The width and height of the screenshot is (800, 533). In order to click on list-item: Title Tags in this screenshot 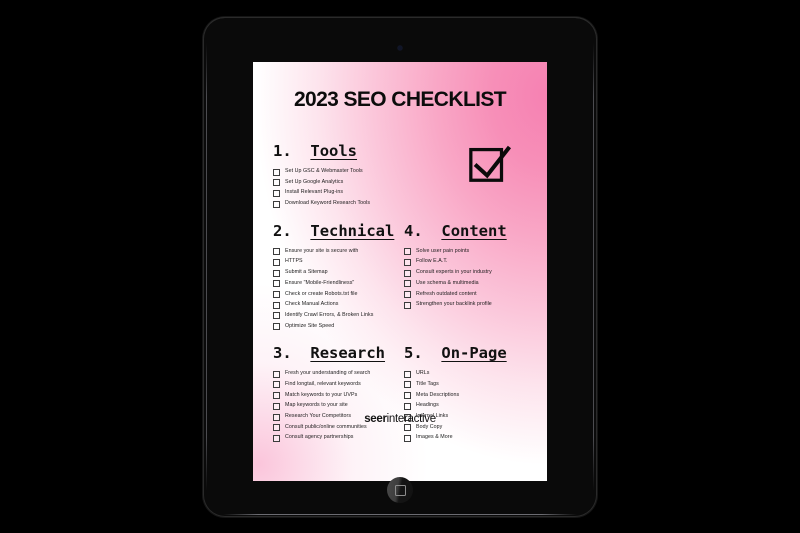, I will do `click(465, 384)`.